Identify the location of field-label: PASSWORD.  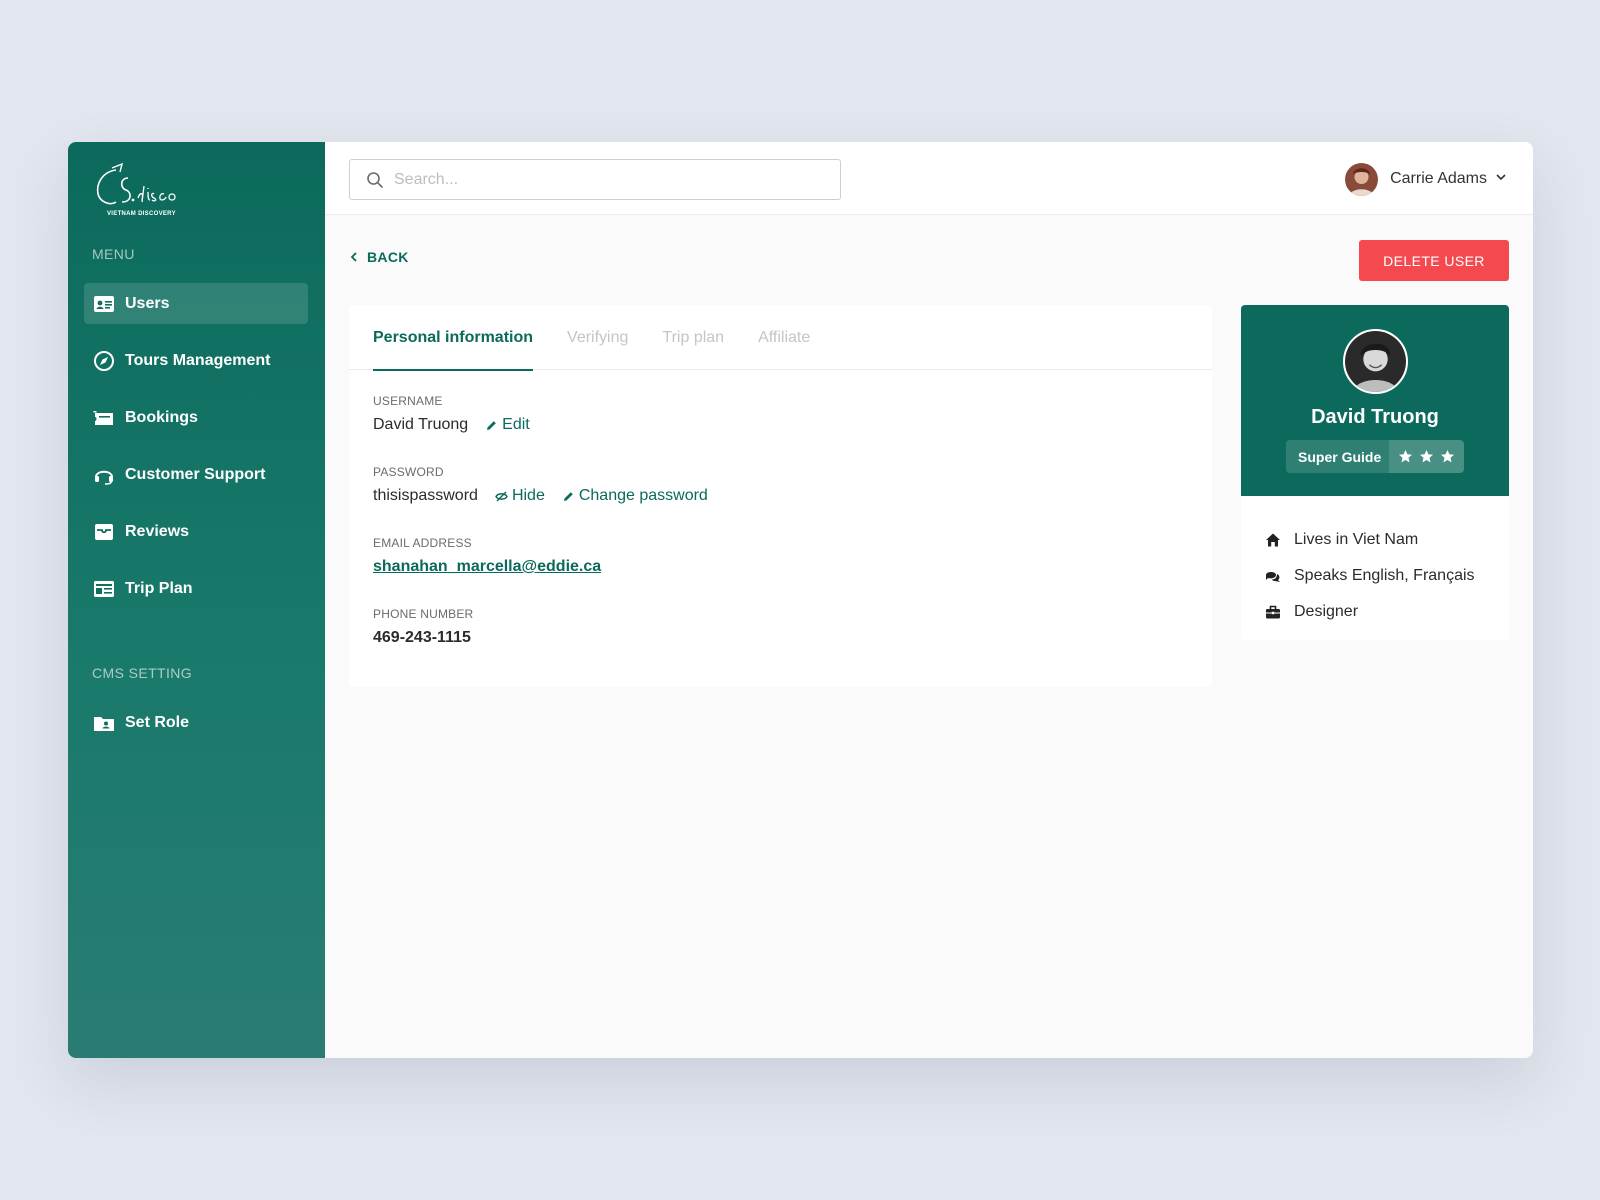
(408, 472).